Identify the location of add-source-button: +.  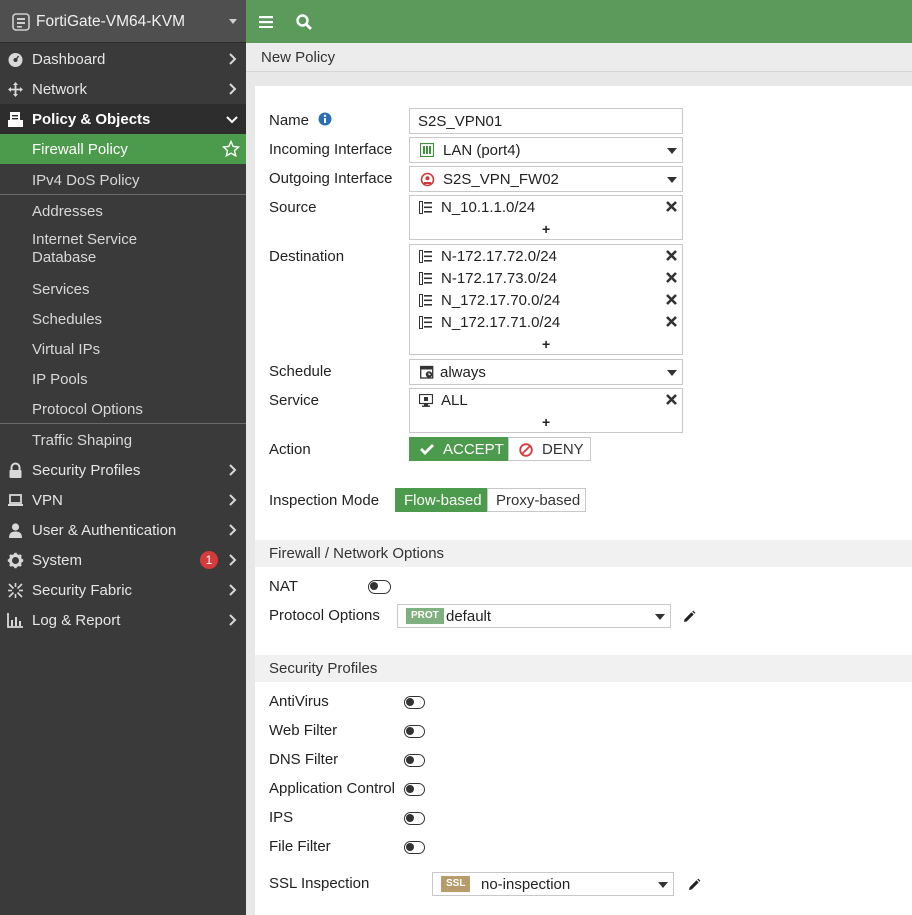
(546, 229).